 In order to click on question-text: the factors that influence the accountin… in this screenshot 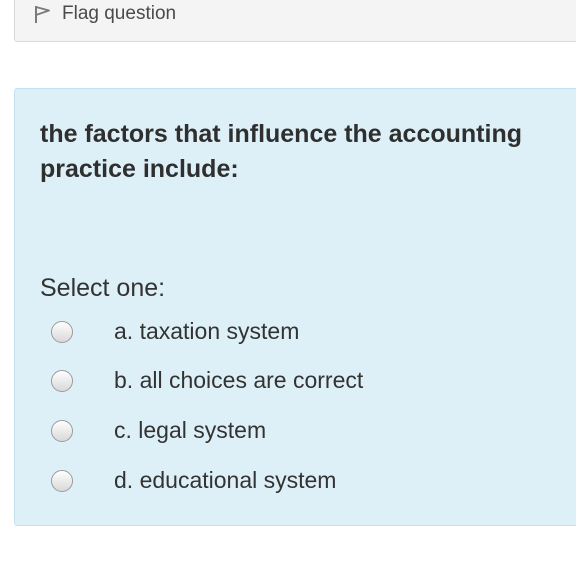, I will do `click(281, 151)`.